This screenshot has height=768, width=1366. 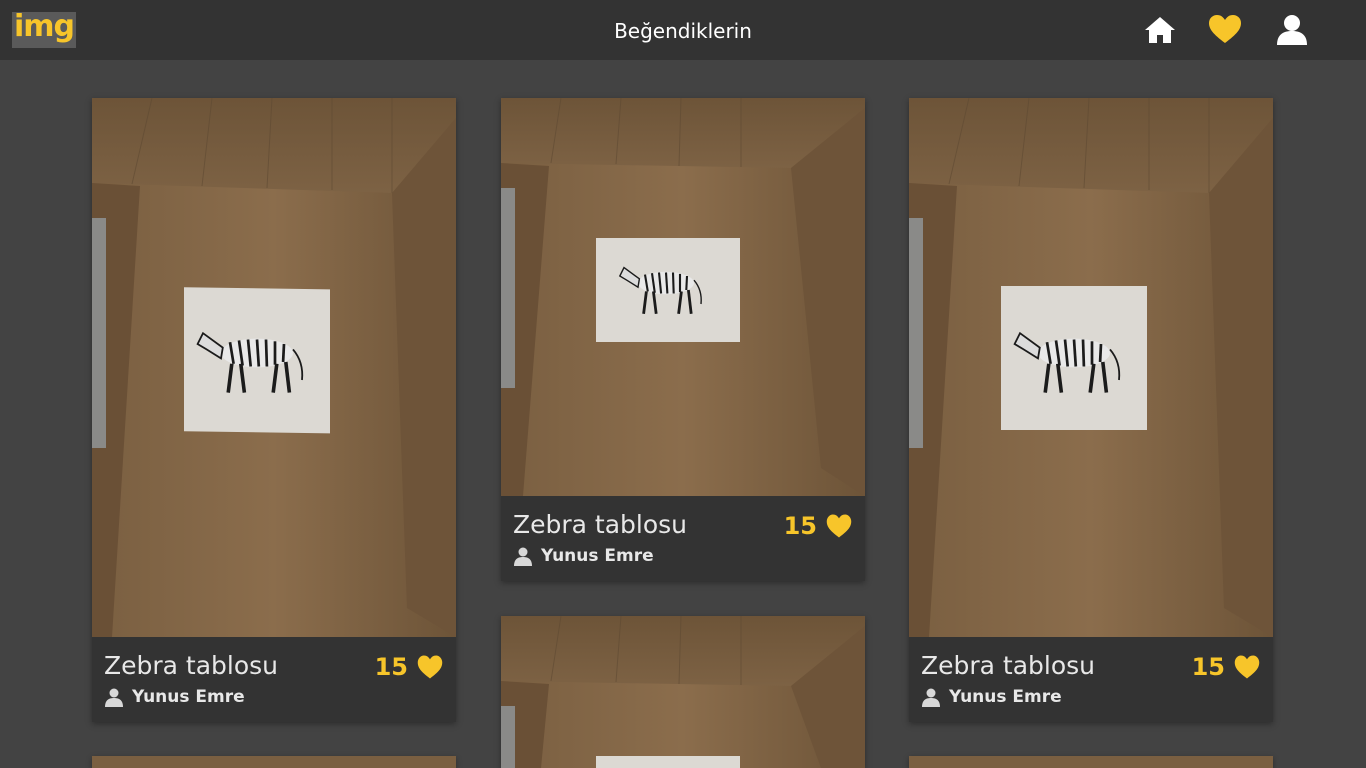 What do you see at coordinates (1160, 30) in the screenshot?
I see `home-icon` at bounding box center [1160, 30].